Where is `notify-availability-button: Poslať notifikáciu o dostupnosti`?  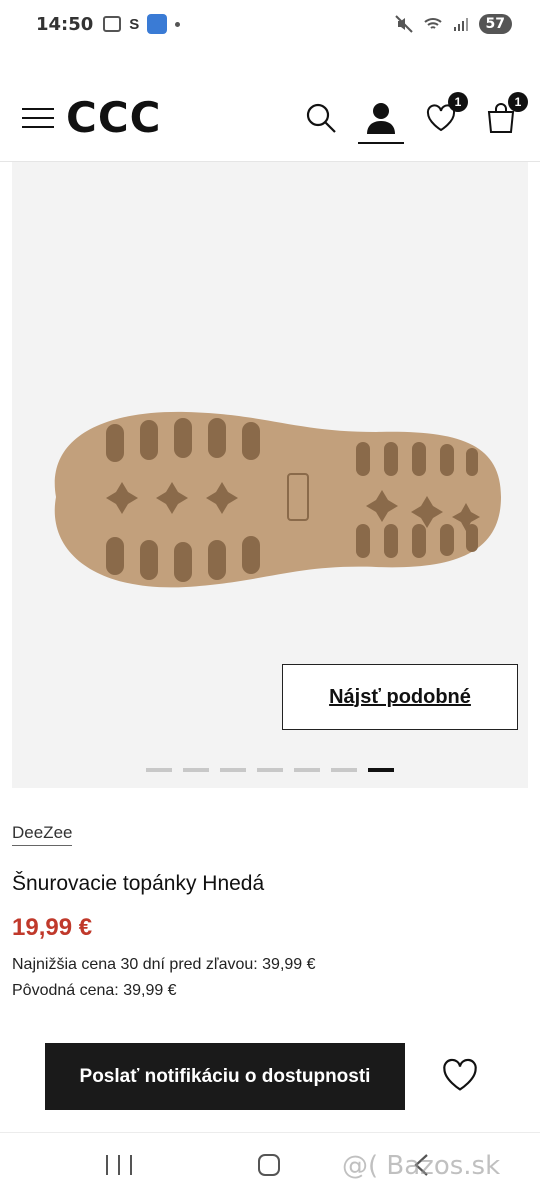
notify-availability-button: Poslať notifikáciu o dostupnosti is located at coordinates (225, 1076).